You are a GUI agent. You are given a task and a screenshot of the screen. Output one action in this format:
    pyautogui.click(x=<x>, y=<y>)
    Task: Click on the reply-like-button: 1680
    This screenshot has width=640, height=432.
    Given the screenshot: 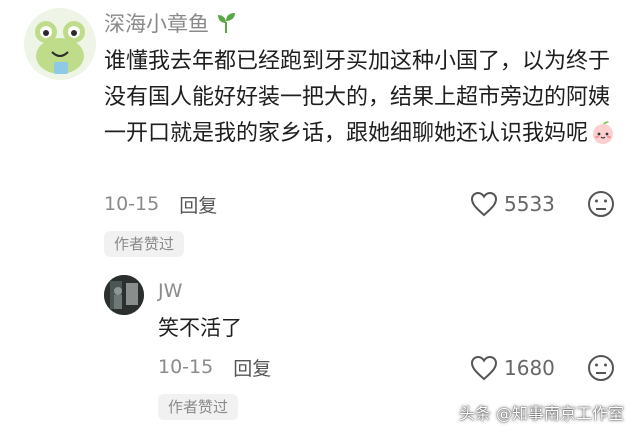 What is the action you would take?
    pyautogui.click(x=512, y=368)
    